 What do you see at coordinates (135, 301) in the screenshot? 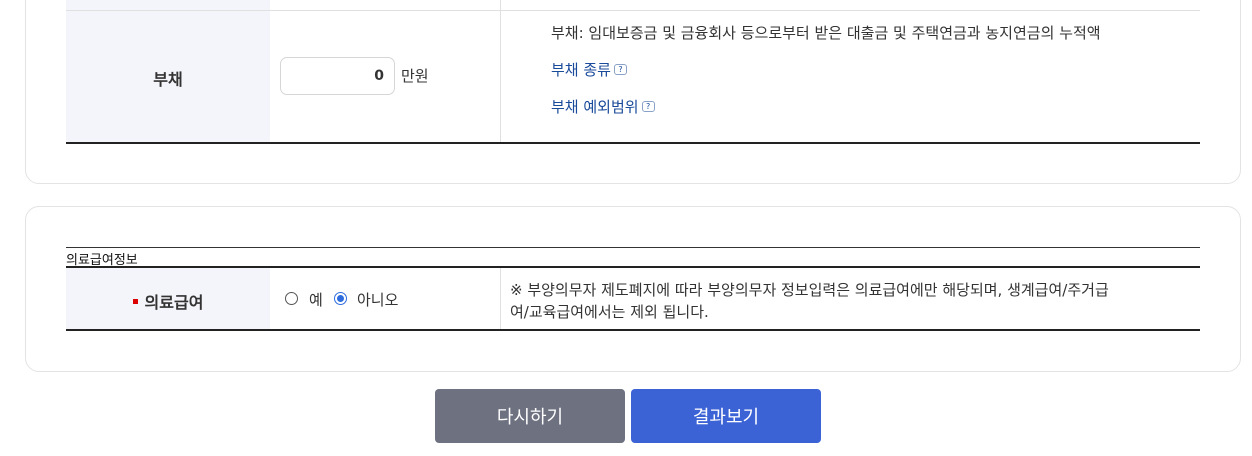
I see `required-icon` at bounding box center [135, 301].